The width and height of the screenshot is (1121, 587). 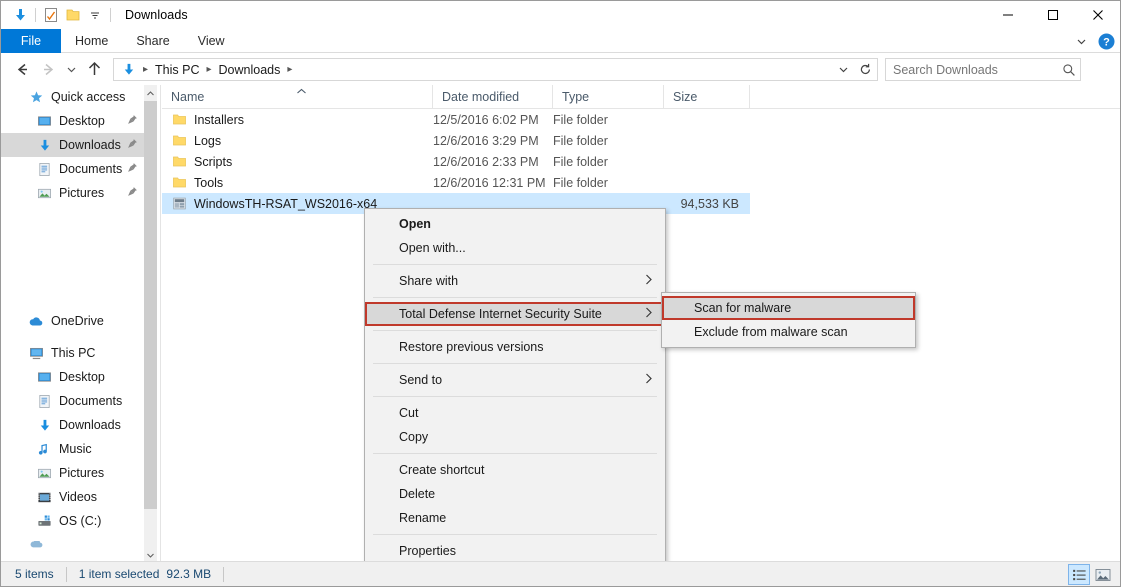 What do you see at coordinates (515, 224) in the screenshot?
I see `menu-item-open: Open` at bounding box center [515, 224].